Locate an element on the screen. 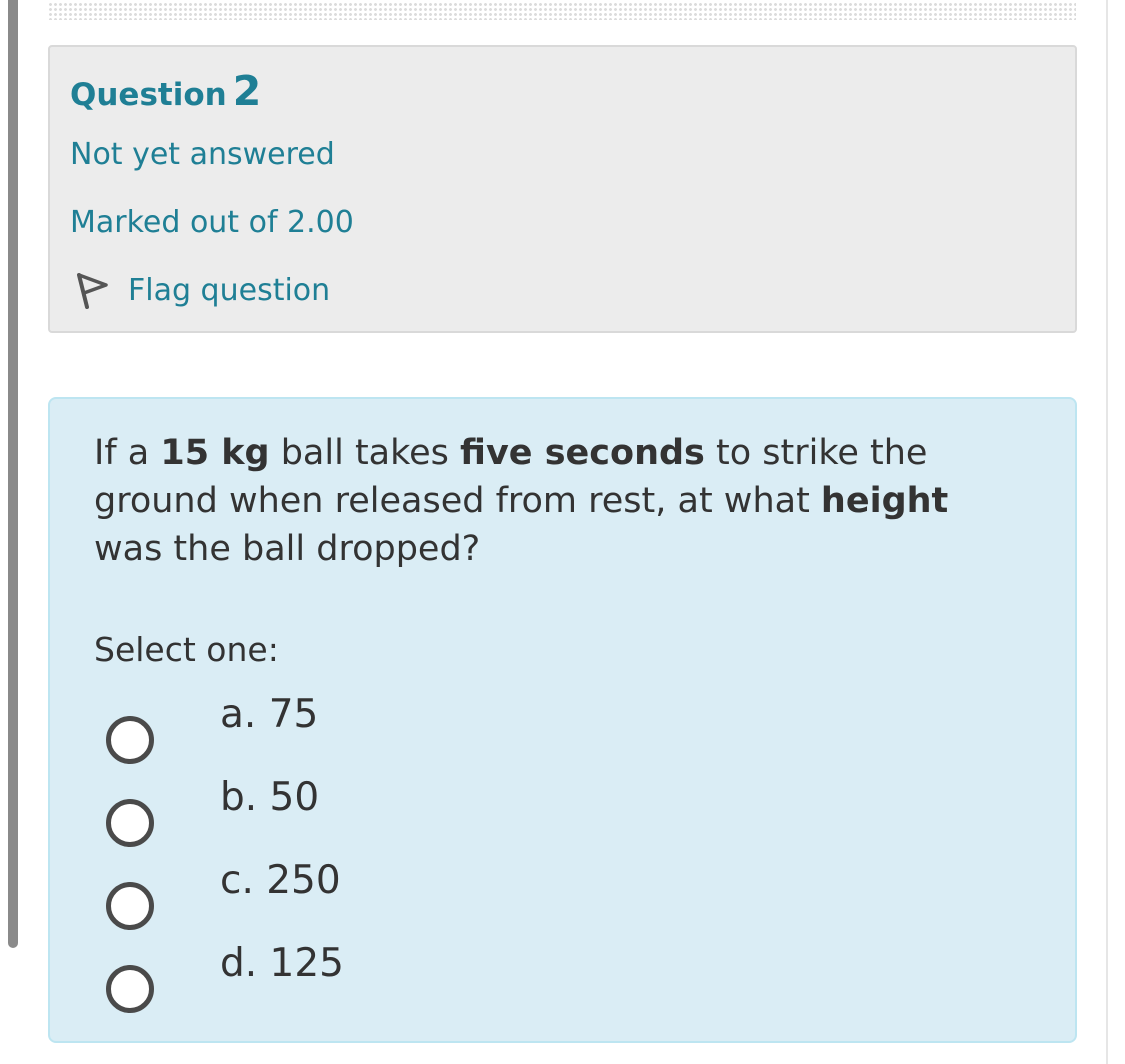 This screenshot has height=1064, width=1125. question-text-emphasis: five seconds is located at coordinates (582, 453).